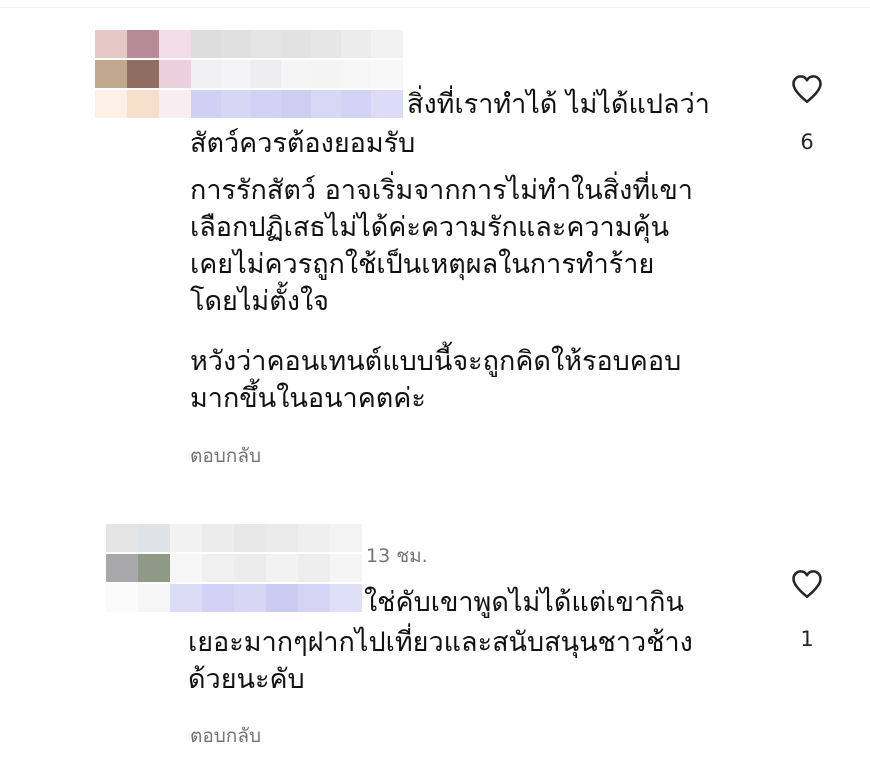 The width and height of the screenshot is (870, 775). Describe the element at coordinates (397, 556) in the screenshot. I see `comment-timestamp: 13 ชม.` at that location.